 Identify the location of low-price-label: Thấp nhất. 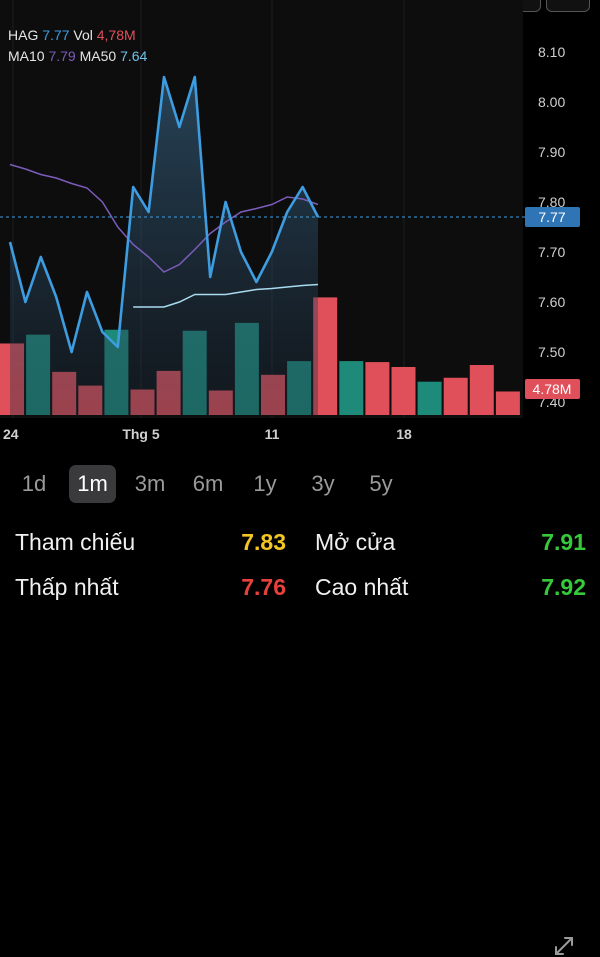
(67, 587).